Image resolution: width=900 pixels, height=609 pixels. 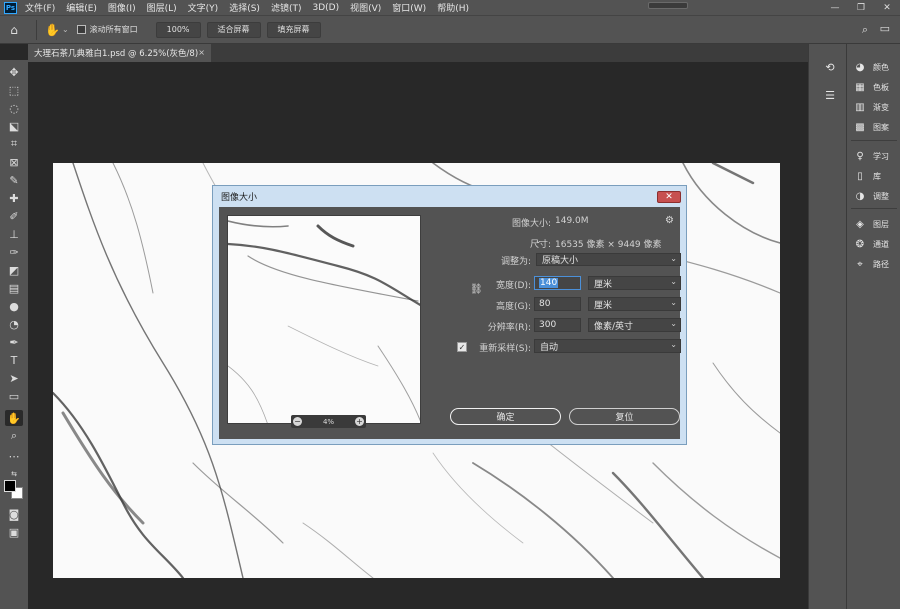 I want to click on zoom-100-button: 100%, so click(x=178, y=29).